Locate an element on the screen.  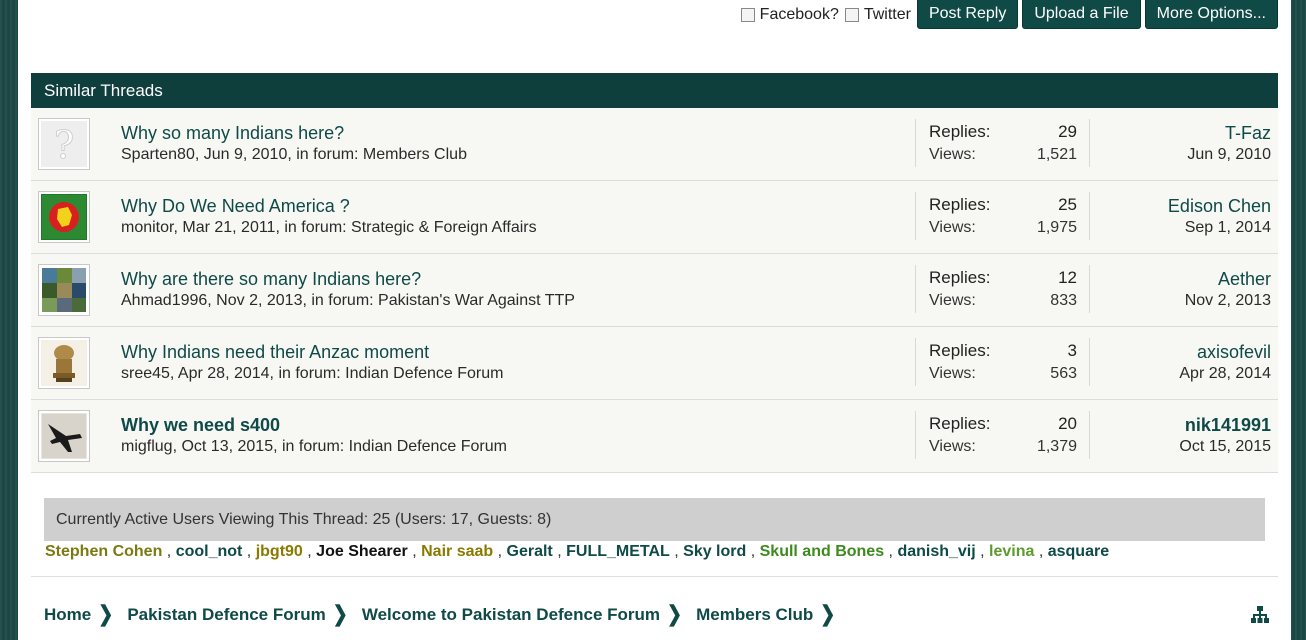
user-link: cool_not is located at coordinates (209, 551).